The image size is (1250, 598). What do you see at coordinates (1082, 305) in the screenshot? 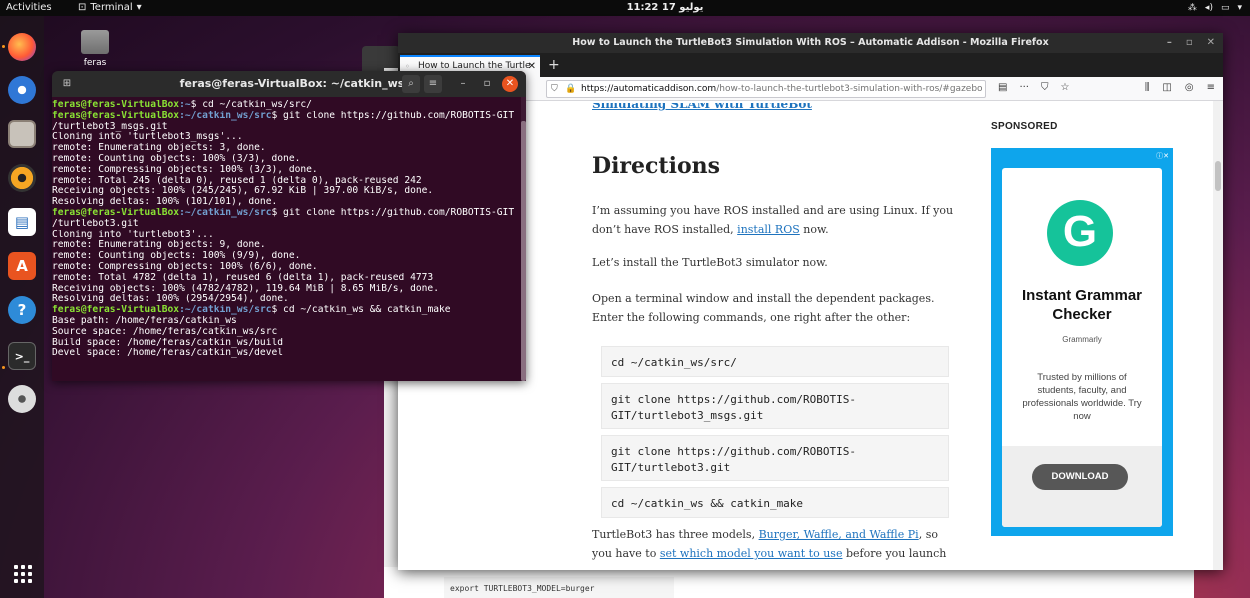
I see `ad-headline: Instant Grammar Checker` at bounding box center [1082, 305].